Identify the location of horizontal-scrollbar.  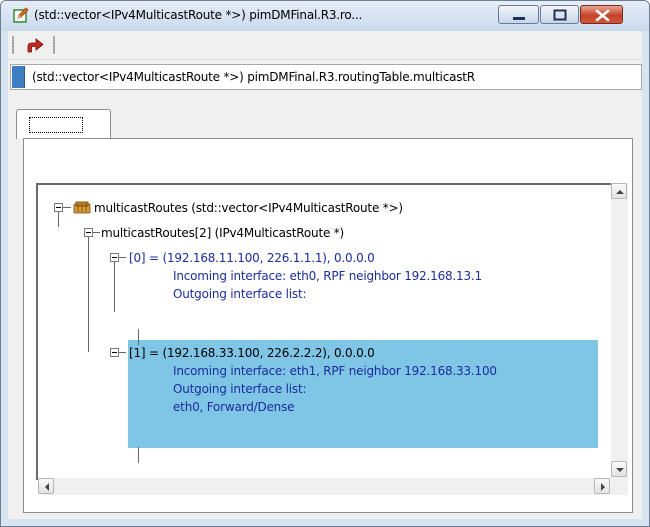
(324, 486).